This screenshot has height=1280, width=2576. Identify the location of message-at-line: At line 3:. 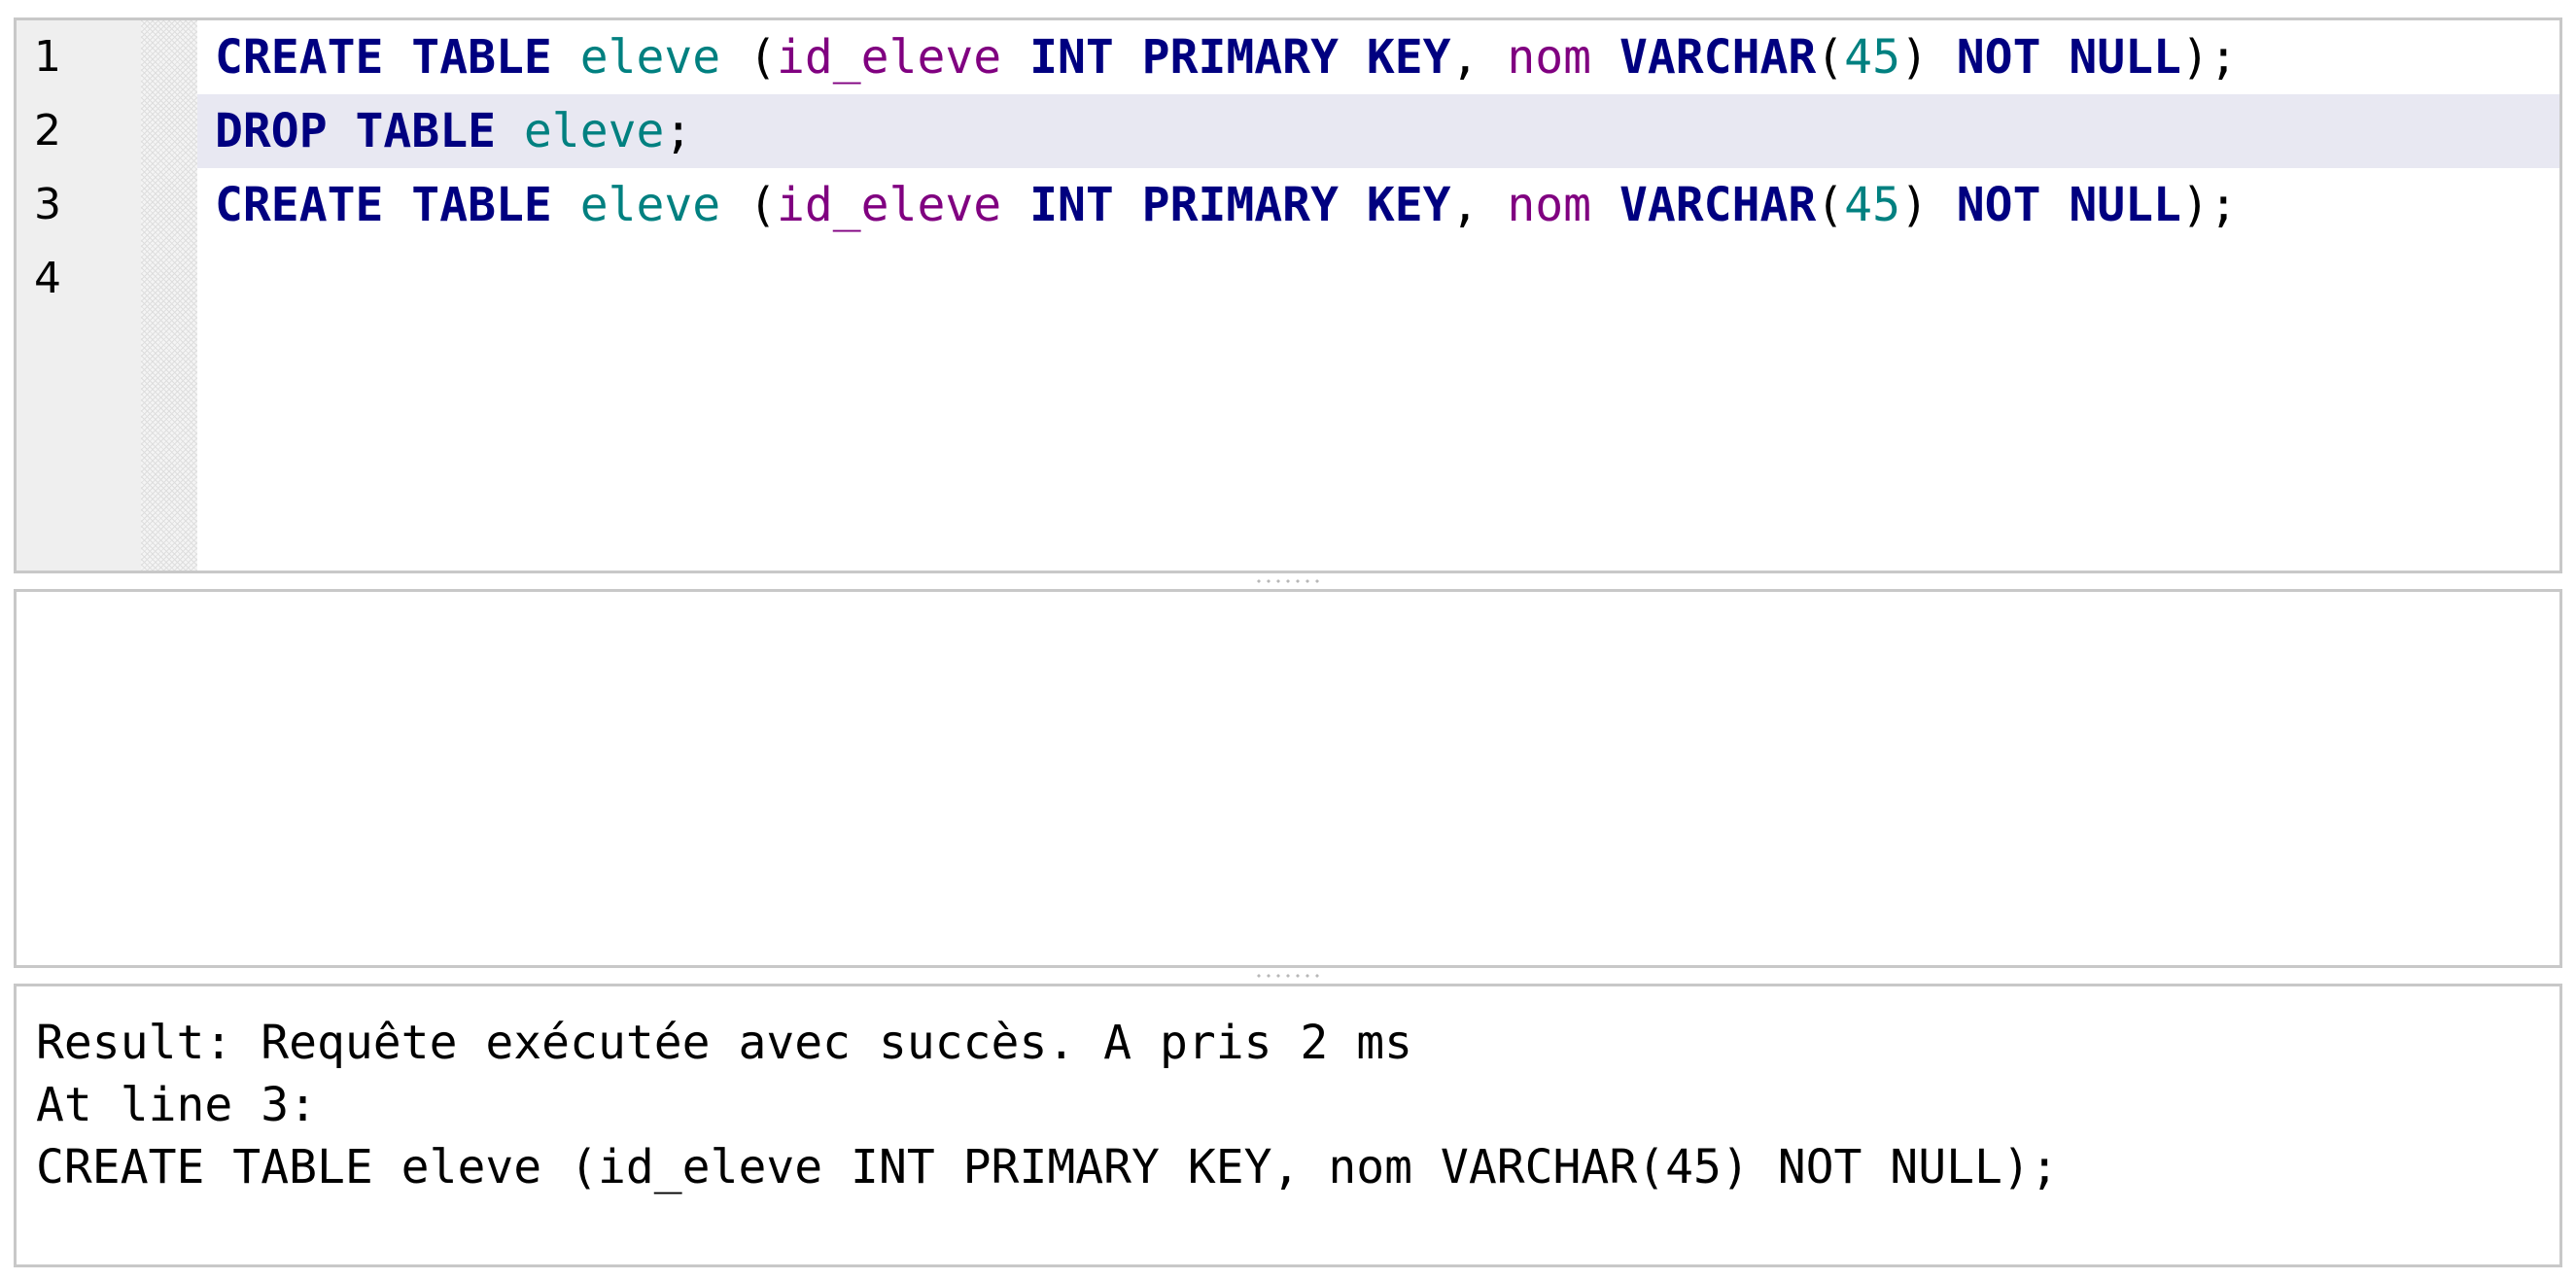
(177, 1105).